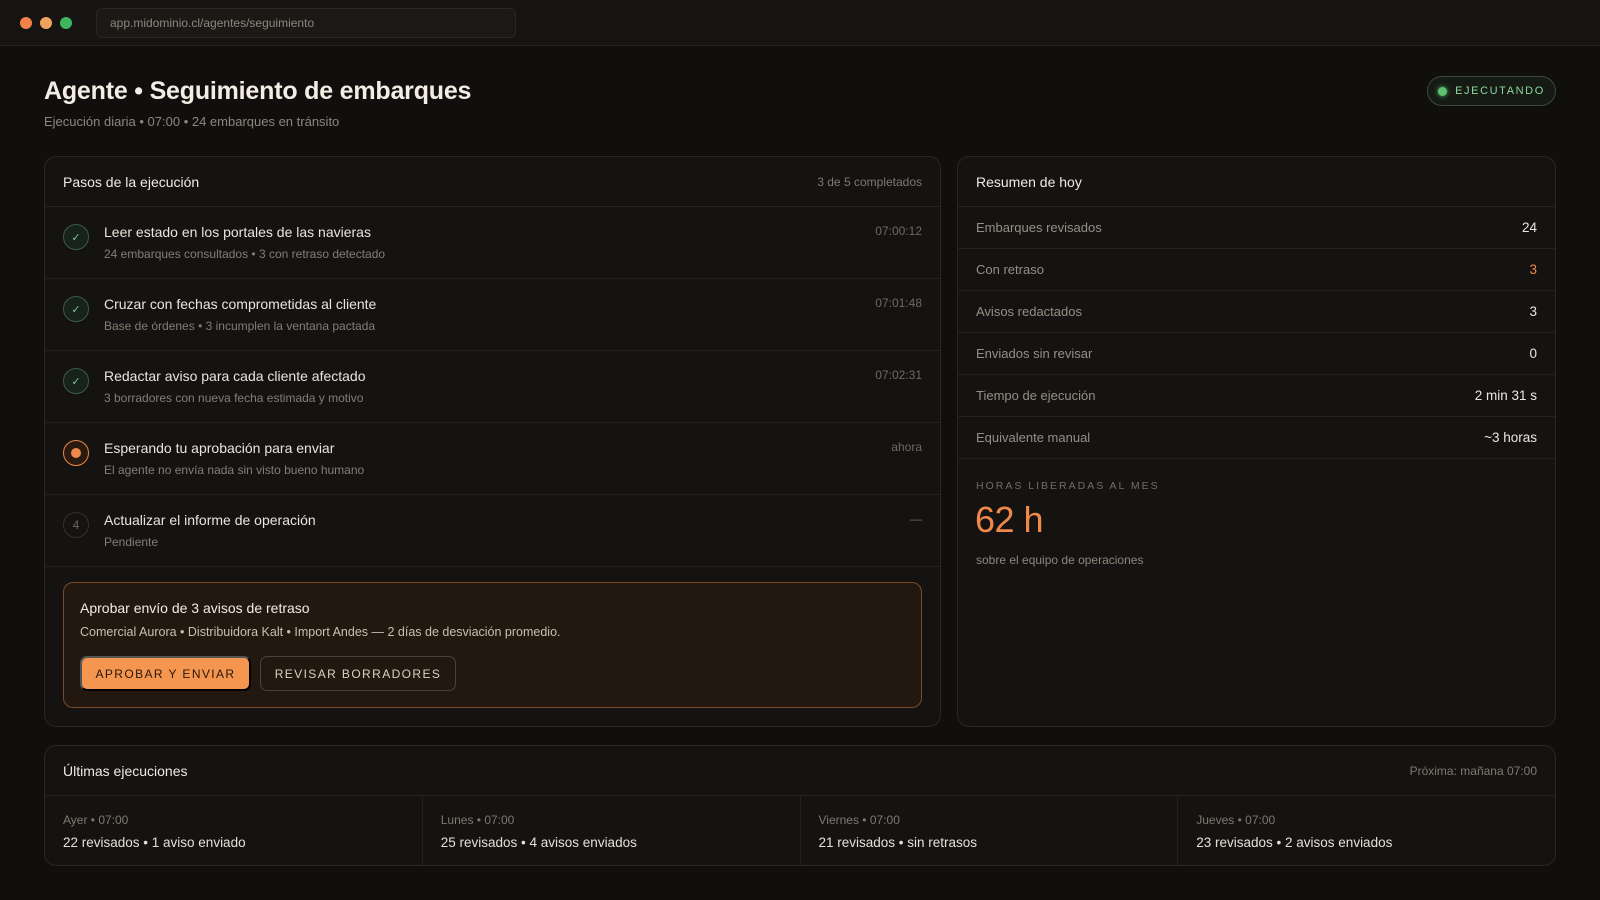 The height and width of the screenshot is (900, 1600). I want to click on history-result: 25 revisados • 4 avisos enviados, so click(538, 842).